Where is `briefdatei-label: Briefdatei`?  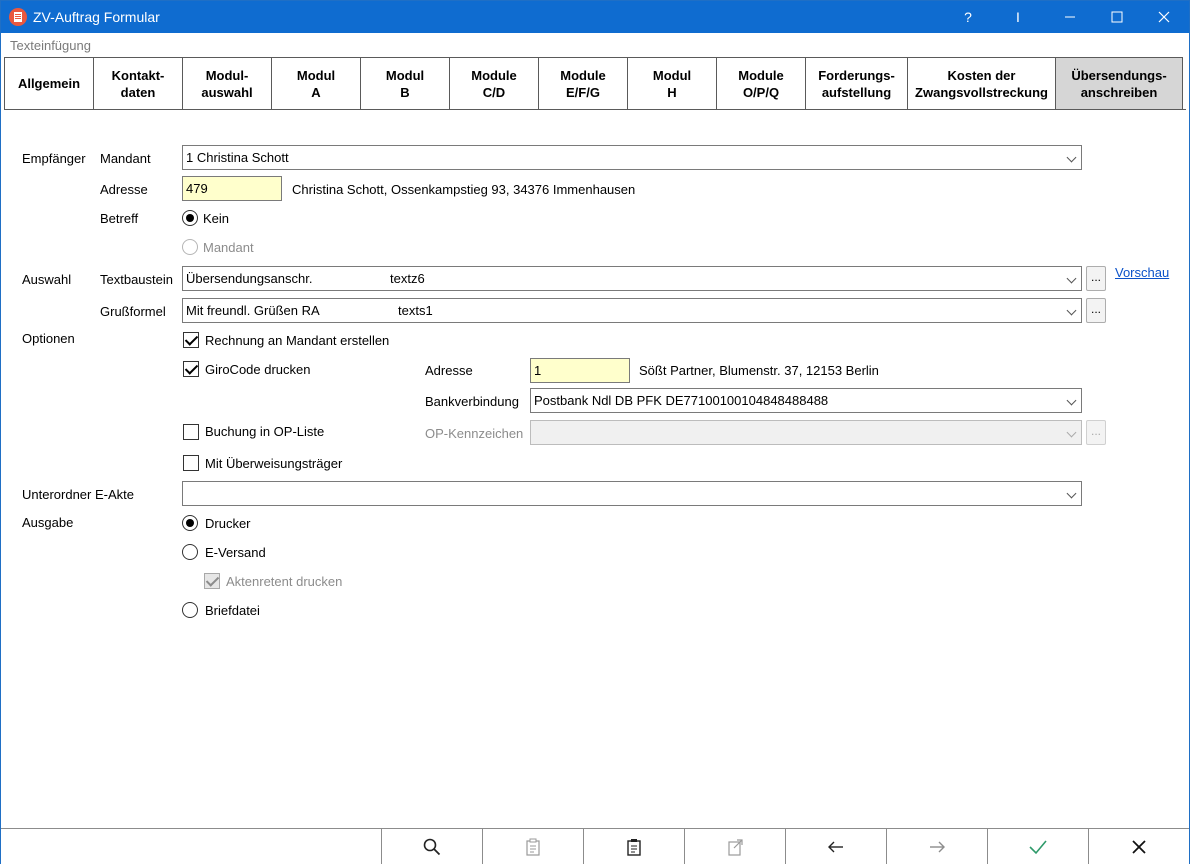 briefdatei-label: Briefdatei is located at coordinates (232, 610).